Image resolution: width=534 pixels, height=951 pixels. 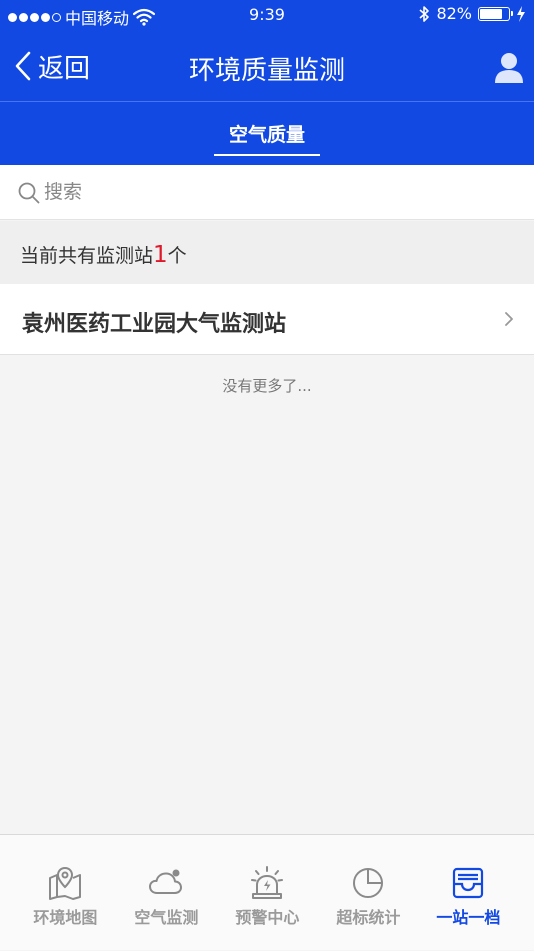 What do you see at coordinates (267, 155) in the screenshot?
I see `active-tab-indicator` at bounding box center [267, 155].